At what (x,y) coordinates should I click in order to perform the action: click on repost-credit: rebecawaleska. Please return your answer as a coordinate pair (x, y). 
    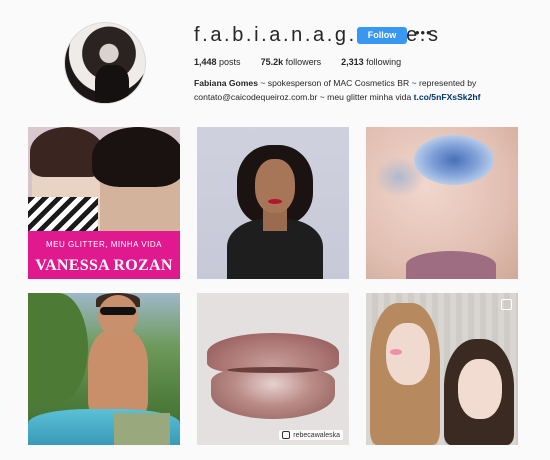
    Looking at the image, I should click on (311, 435).